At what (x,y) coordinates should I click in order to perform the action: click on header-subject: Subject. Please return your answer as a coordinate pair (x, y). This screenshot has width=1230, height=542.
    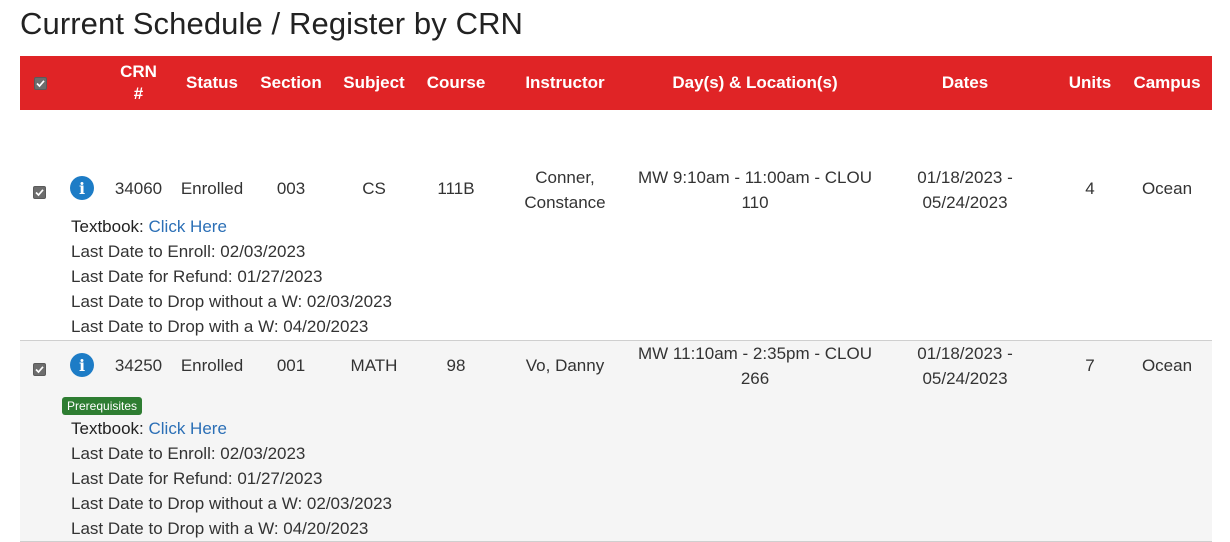
    Looking at the image, I should click on (374, 83).